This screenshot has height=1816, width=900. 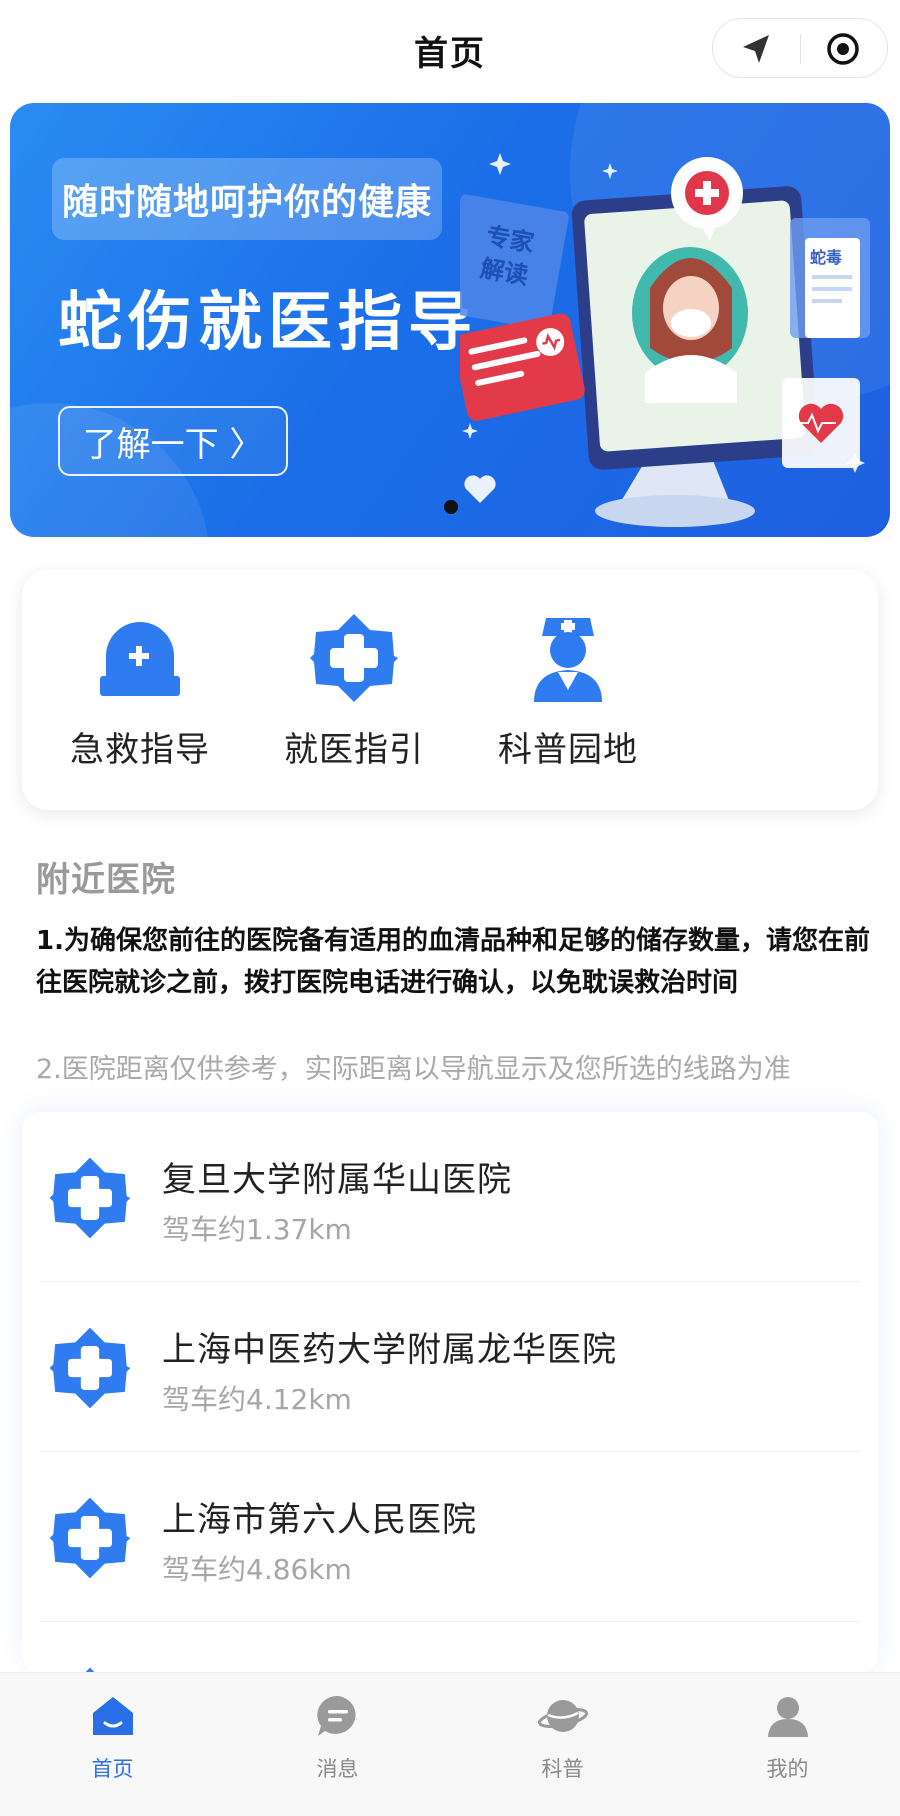 I want to click on tab-label: 科普, so click(x=562, y=1769).